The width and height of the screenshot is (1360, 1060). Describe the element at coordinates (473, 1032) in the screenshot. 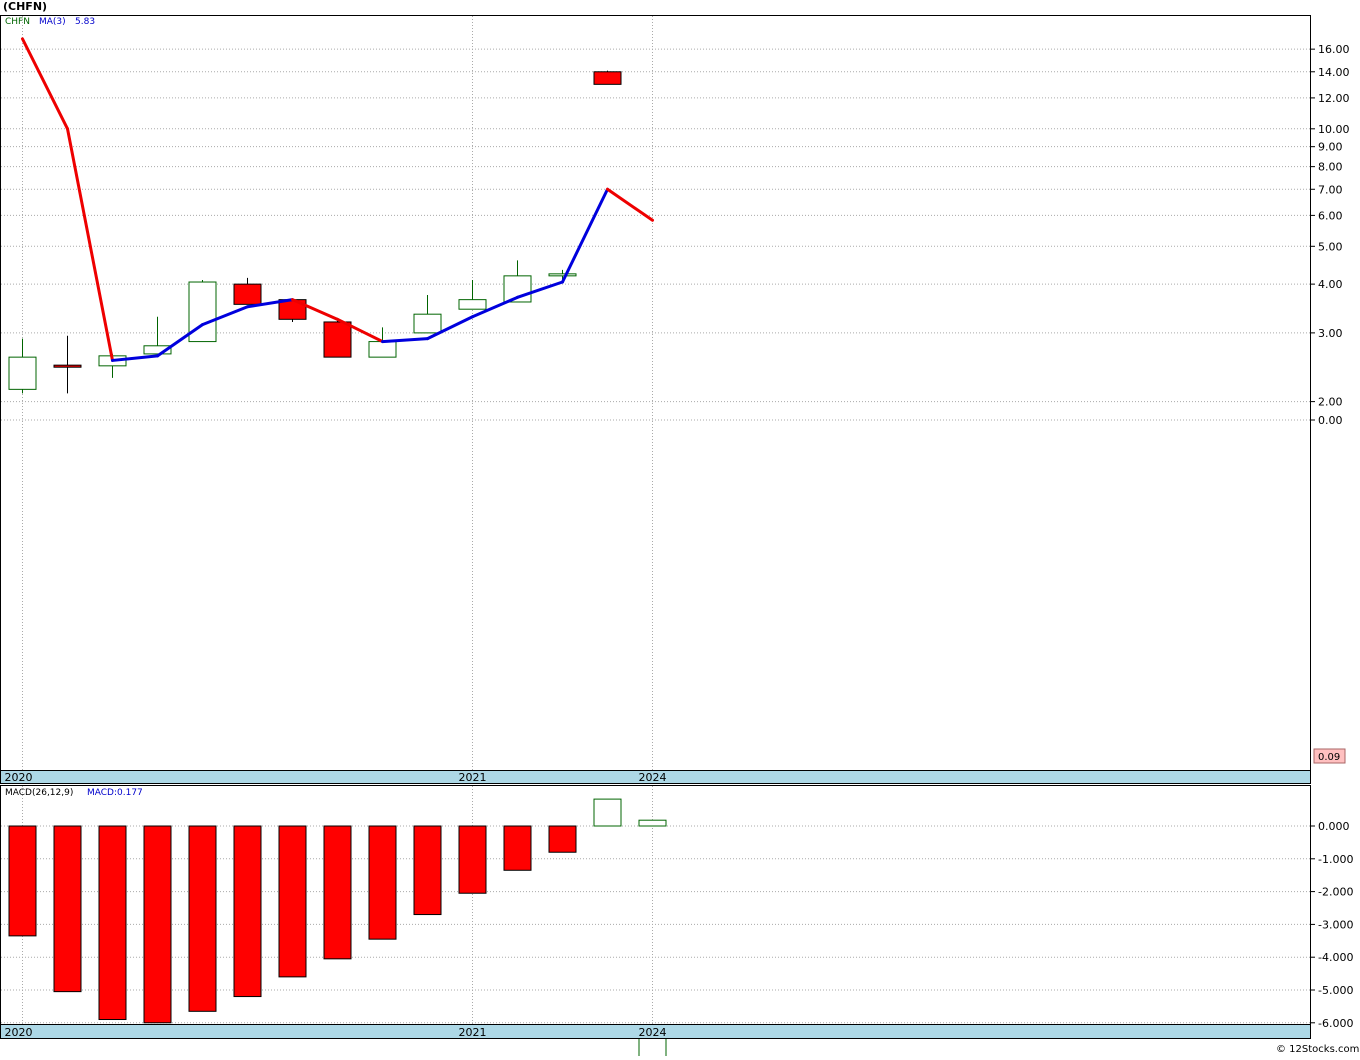

I see `macd-x-tick-label: 2021` at that location.